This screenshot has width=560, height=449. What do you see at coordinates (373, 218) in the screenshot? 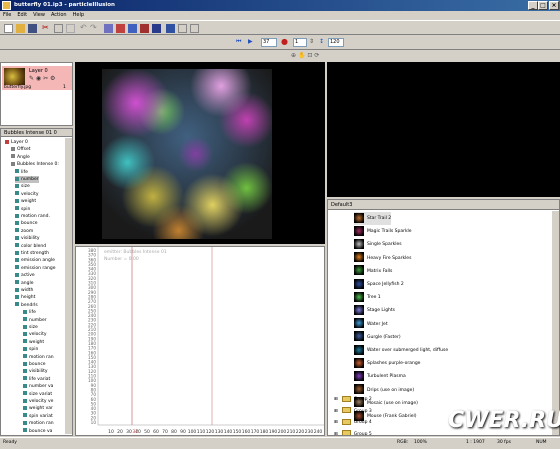
I see `library-item: Star Trail 2` at bounding box center [373, 218].